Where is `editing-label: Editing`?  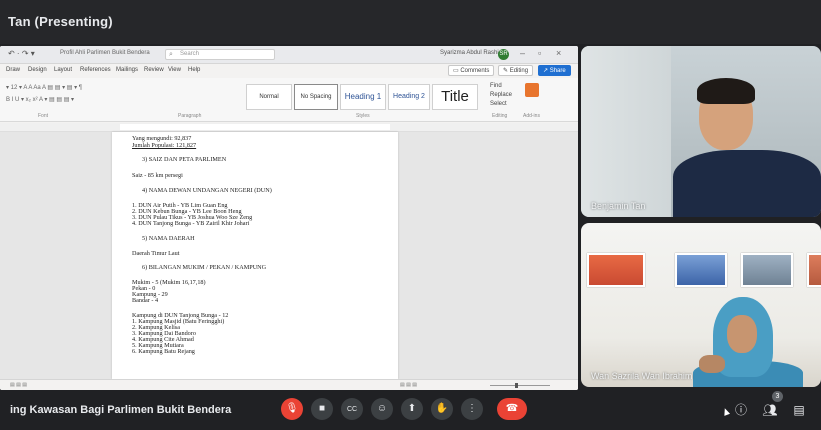 editing-label: Editing is located at coordinates (519, 71).